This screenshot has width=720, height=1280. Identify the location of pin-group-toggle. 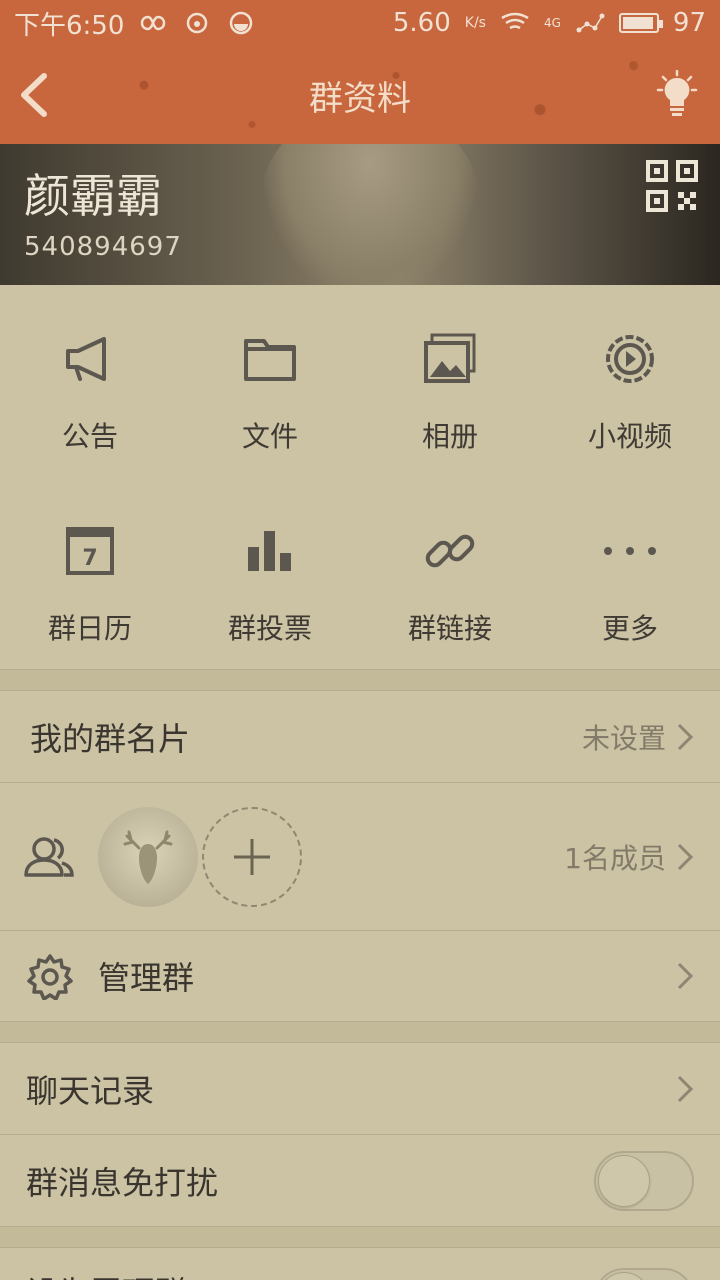
(644, 1274).